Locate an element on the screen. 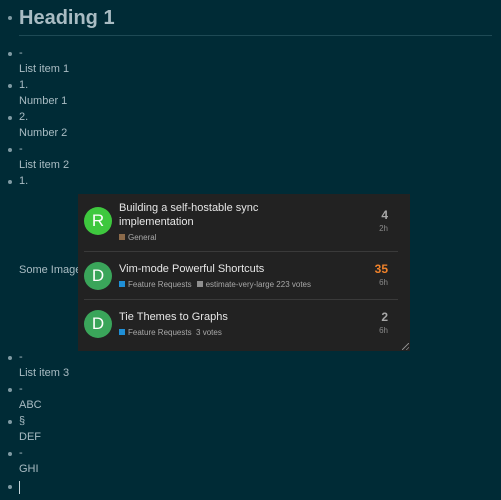  list-item-text: List item 1 is located at coordinates (44, 69).